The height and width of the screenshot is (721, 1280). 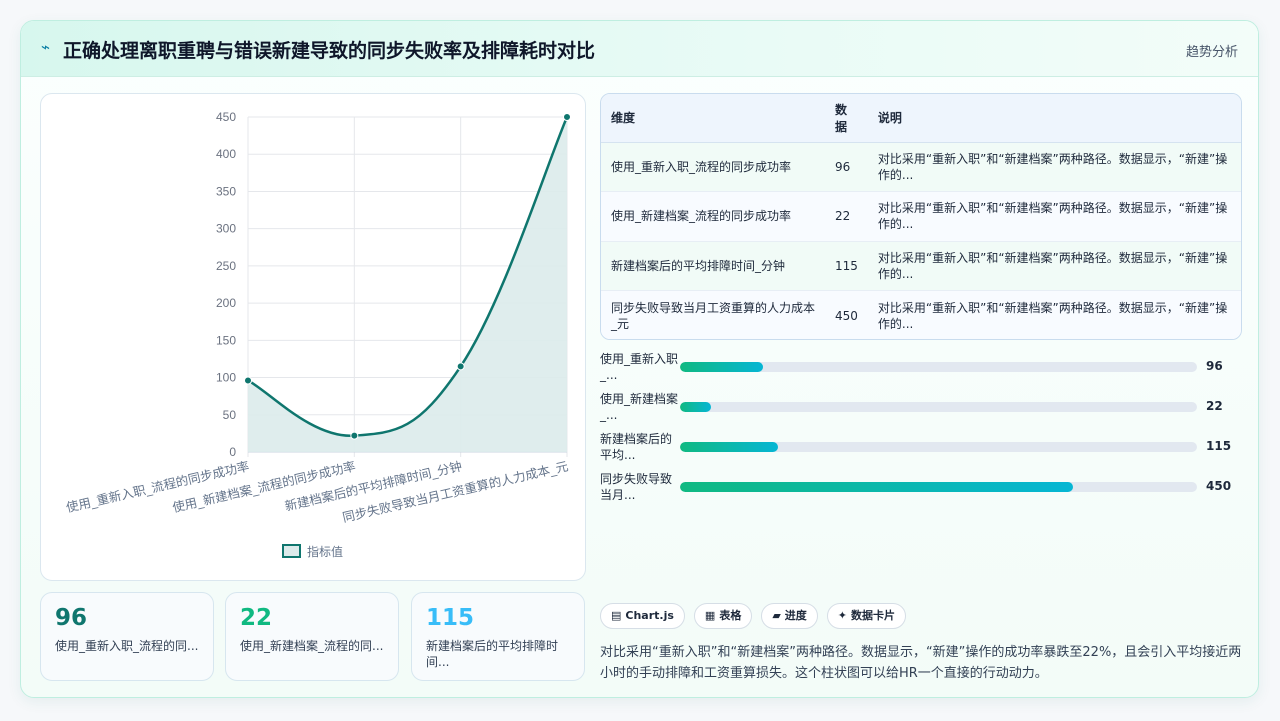 I want to click on y-tick-label: 400, so click(x=226, y=154).